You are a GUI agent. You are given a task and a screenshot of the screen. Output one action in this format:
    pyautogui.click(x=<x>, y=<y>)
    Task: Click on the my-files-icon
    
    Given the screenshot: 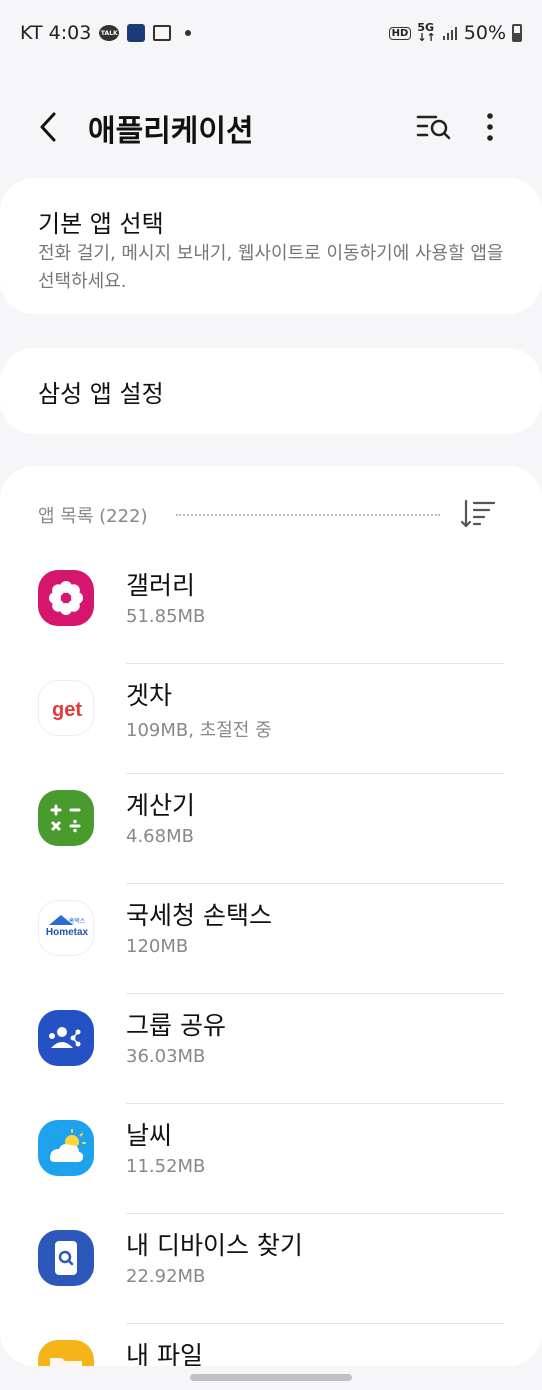 What is the action you would take?
    pyautogui.click(x=66, y=1353)
    